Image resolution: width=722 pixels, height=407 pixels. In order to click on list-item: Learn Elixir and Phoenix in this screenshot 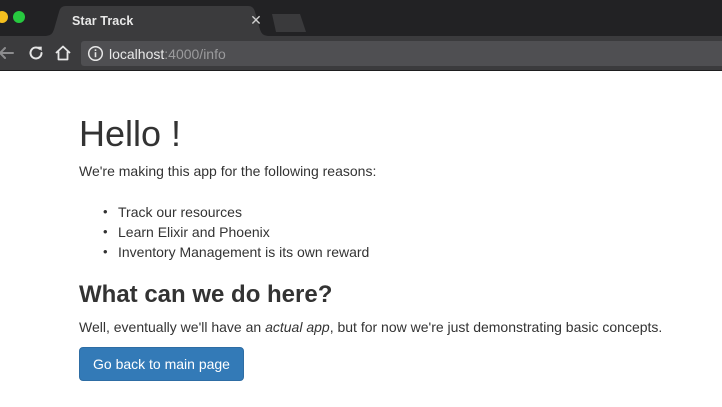, I will do `click(224, 232)`.